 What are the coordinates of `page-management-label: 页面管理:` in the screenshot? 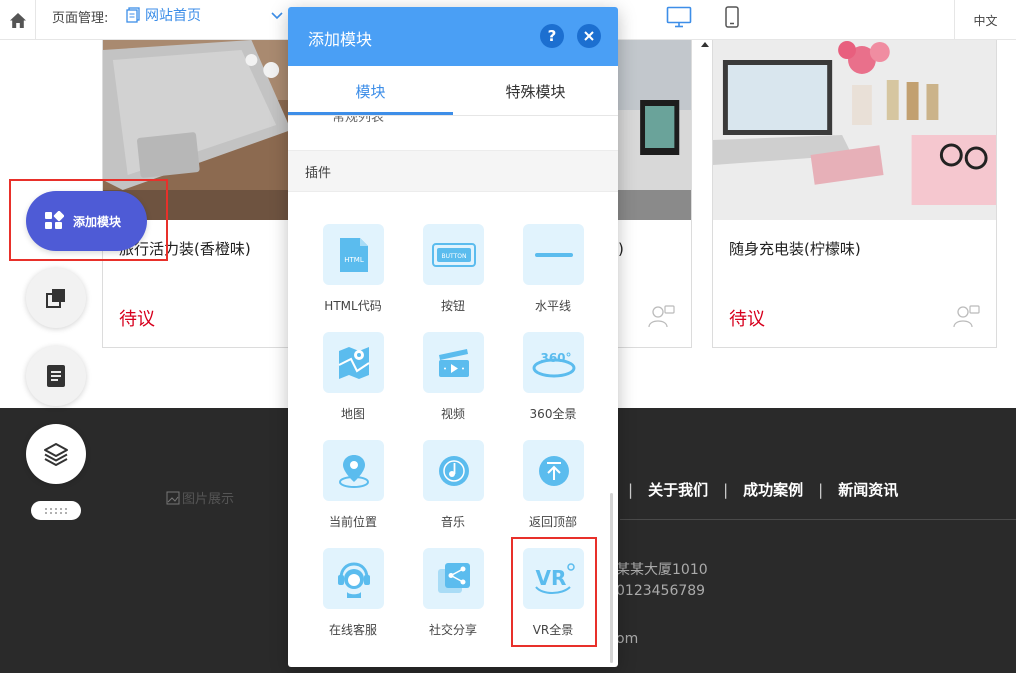 It's located at (80, 18).